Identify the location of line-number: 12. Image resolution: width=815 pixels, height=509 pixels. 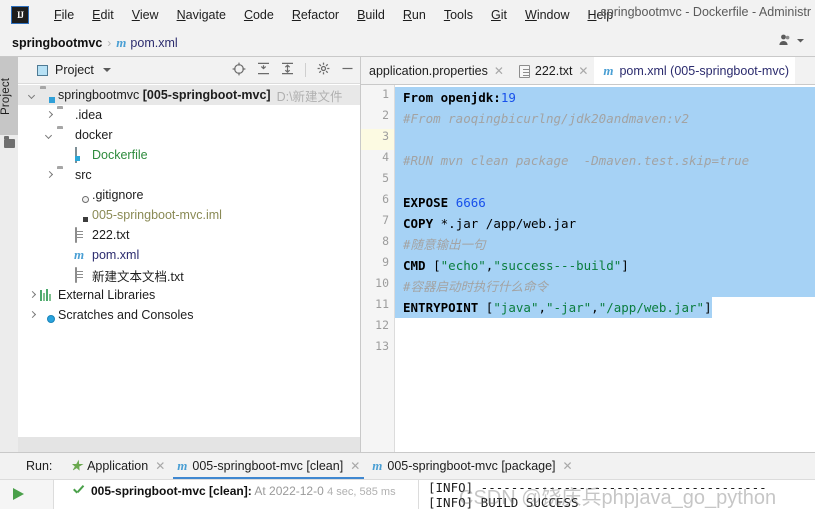
(382, 325).